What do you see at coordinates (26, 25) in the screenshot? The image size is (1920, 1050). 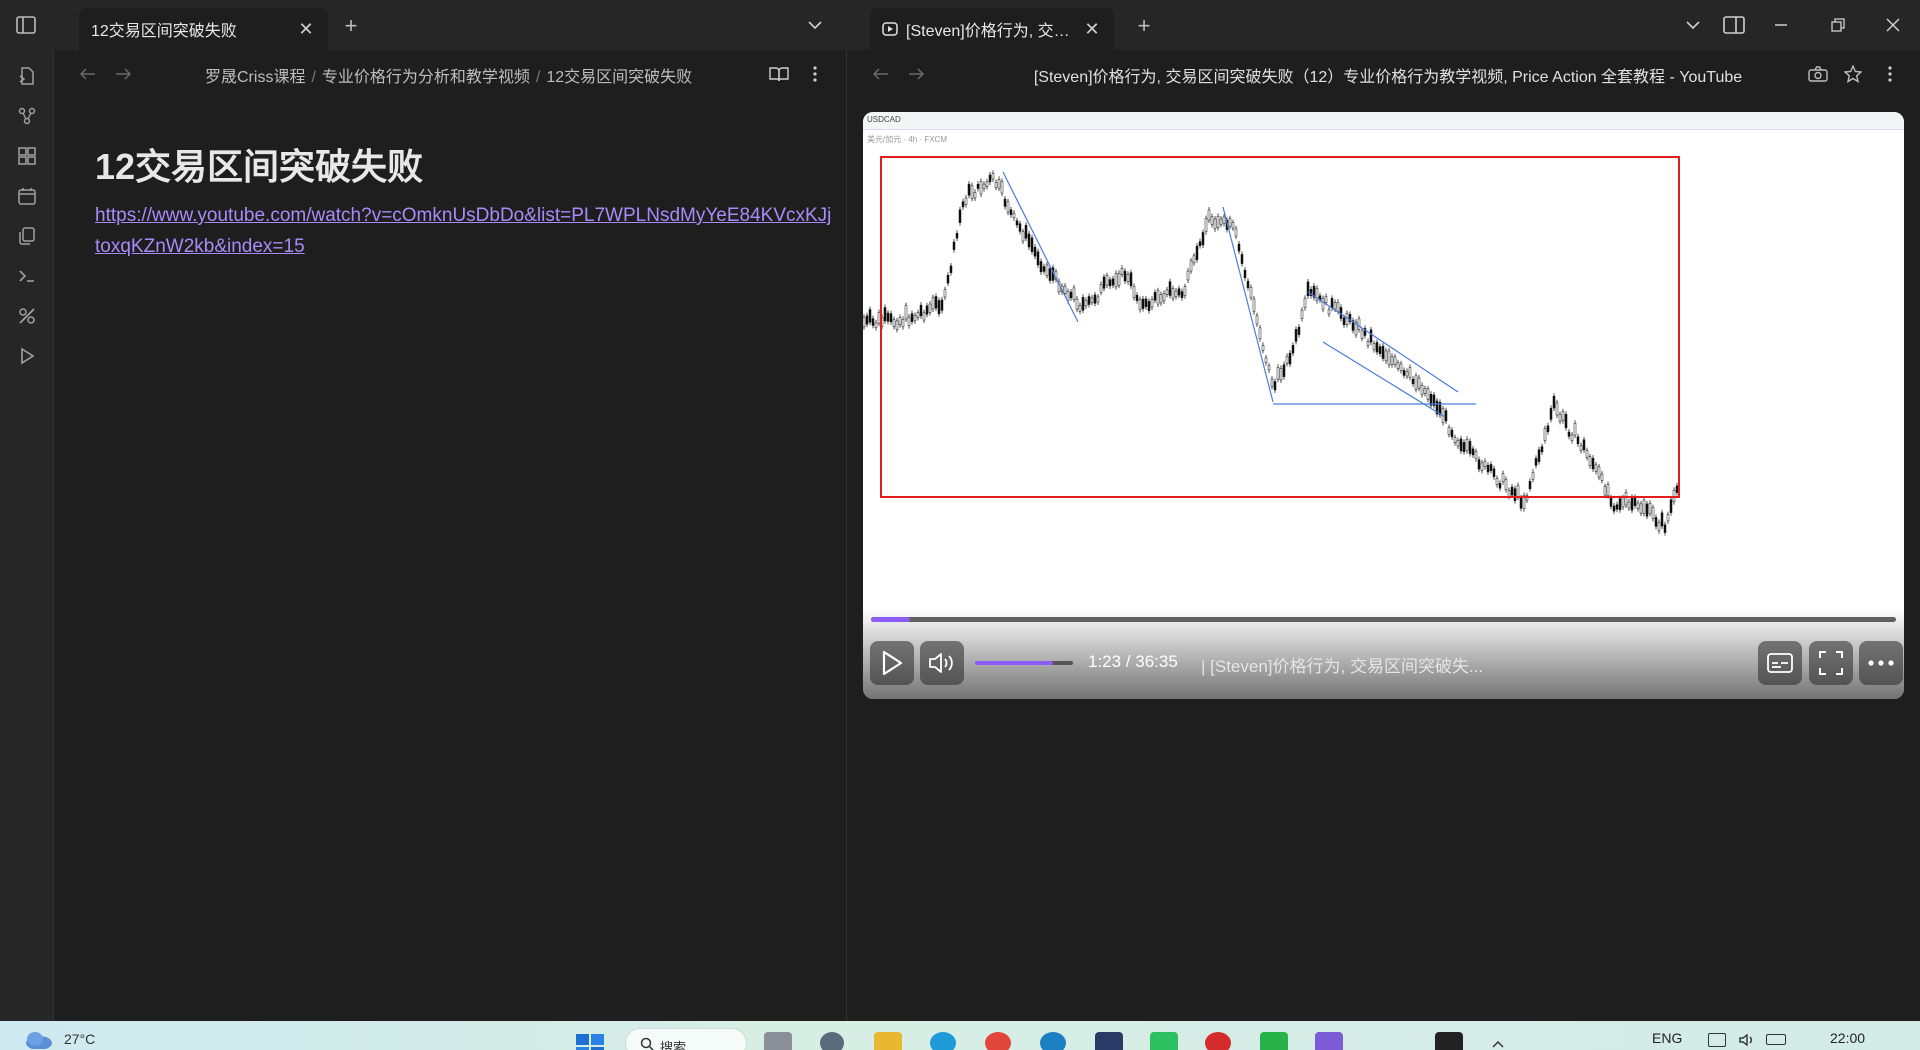 I see `sidebar-toggle-icon` at bounding box center [26, 25].